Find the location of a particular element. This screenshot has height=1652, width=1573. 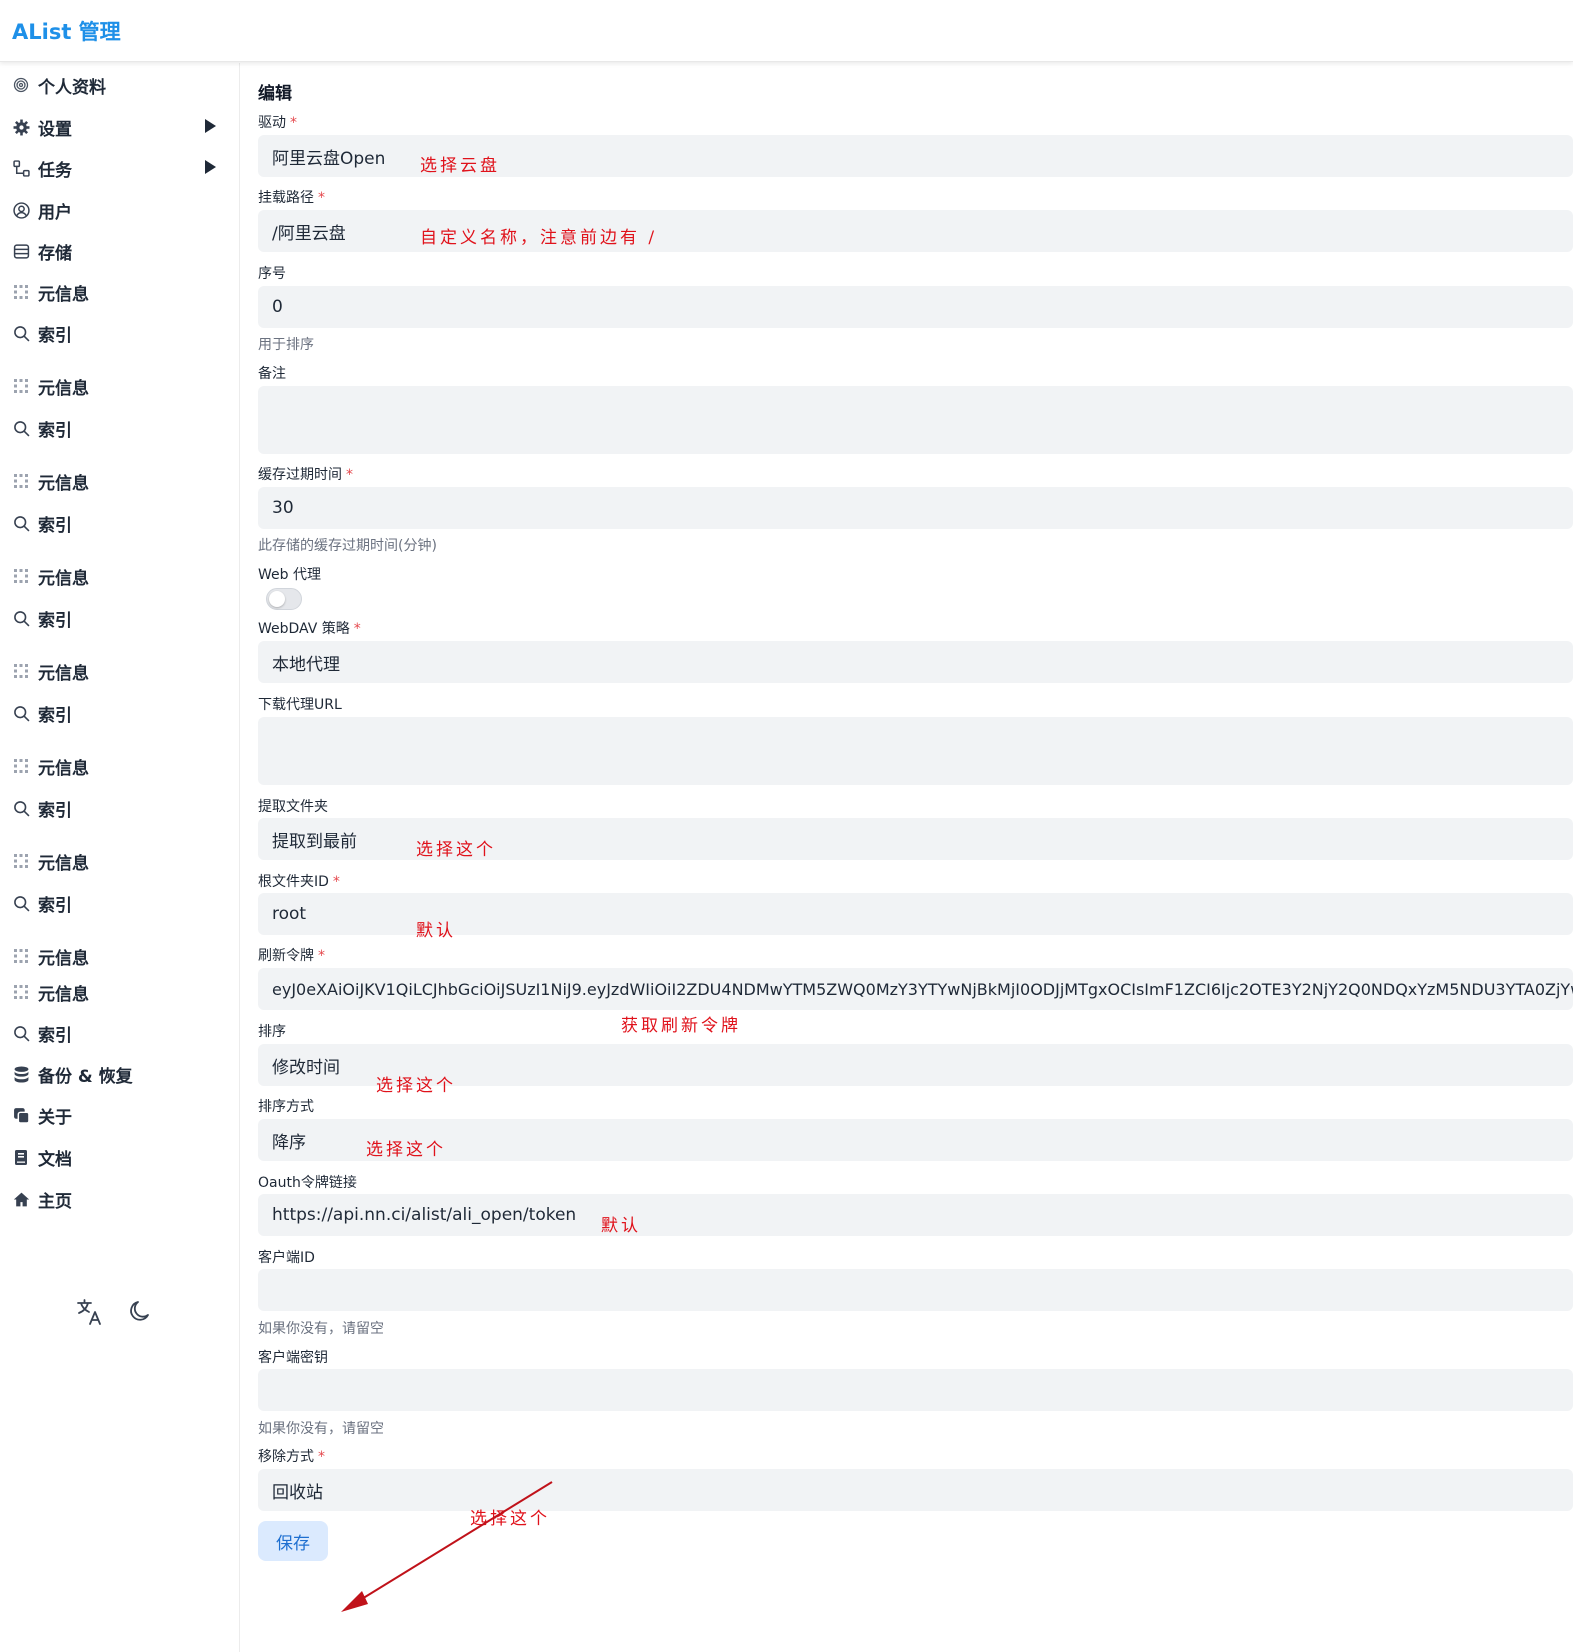

sidebar-item: 任务 is located at coordinates (119, 168).